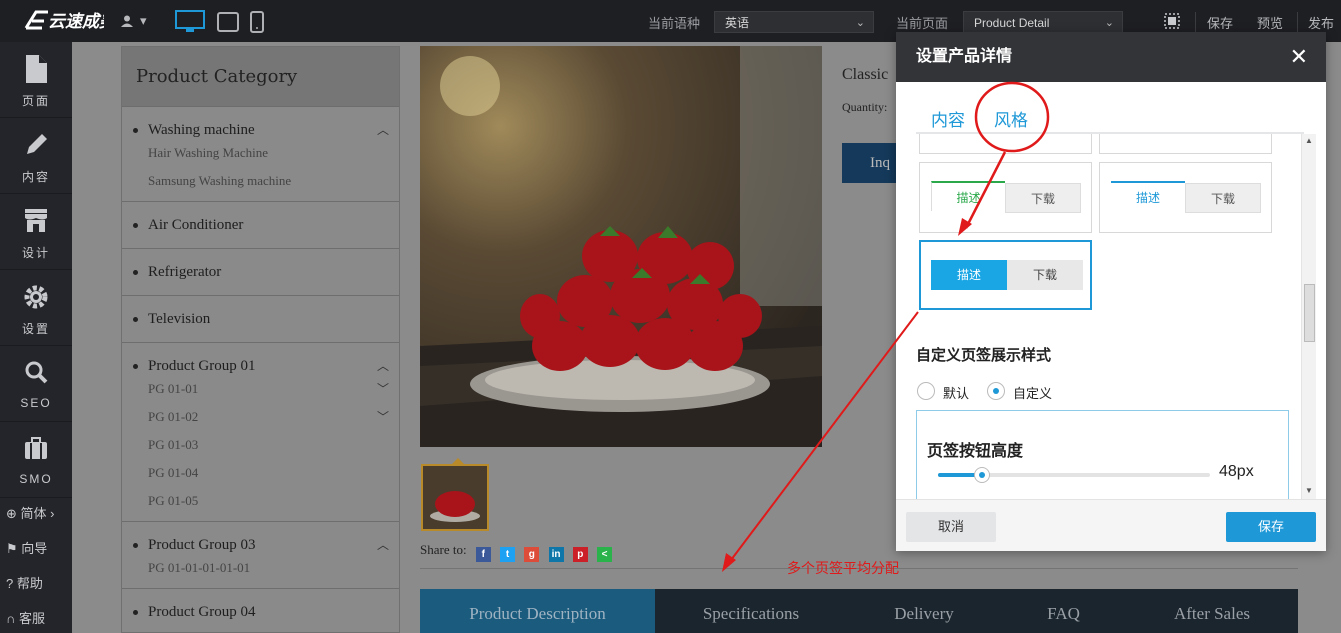 The width and height of the screenshot is (1341, 633). Describe the element at coordinates (11, 618) in the screenshot. I see `headset-icon: ∩` at that location.